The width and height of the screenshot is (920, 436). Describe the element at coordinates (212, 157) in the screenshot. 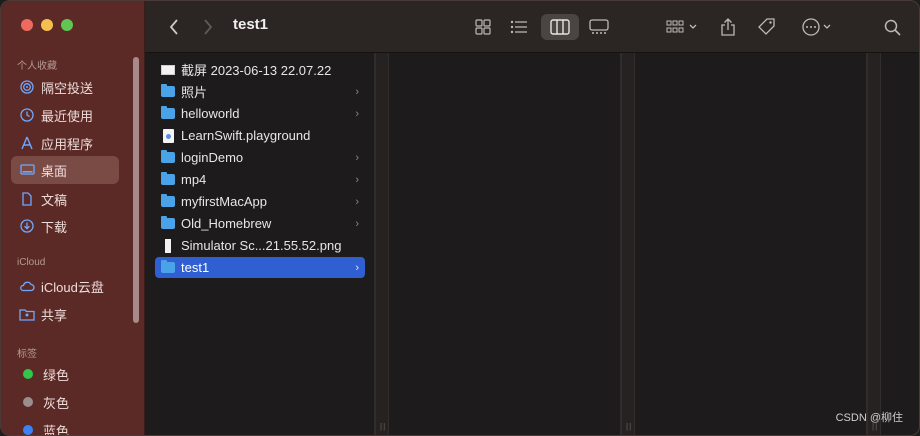

I see `file-name: loginDemo` at that location.